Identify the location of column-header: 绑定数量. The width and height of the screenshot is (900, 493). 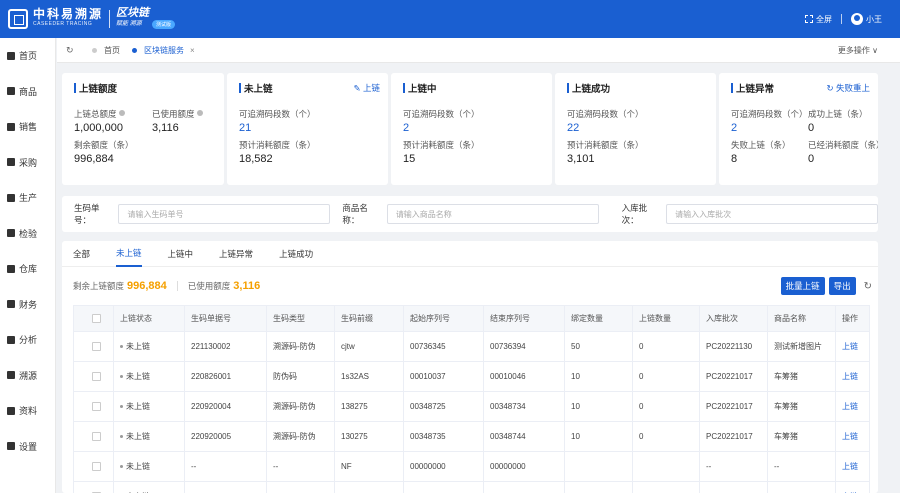
(598, 318).